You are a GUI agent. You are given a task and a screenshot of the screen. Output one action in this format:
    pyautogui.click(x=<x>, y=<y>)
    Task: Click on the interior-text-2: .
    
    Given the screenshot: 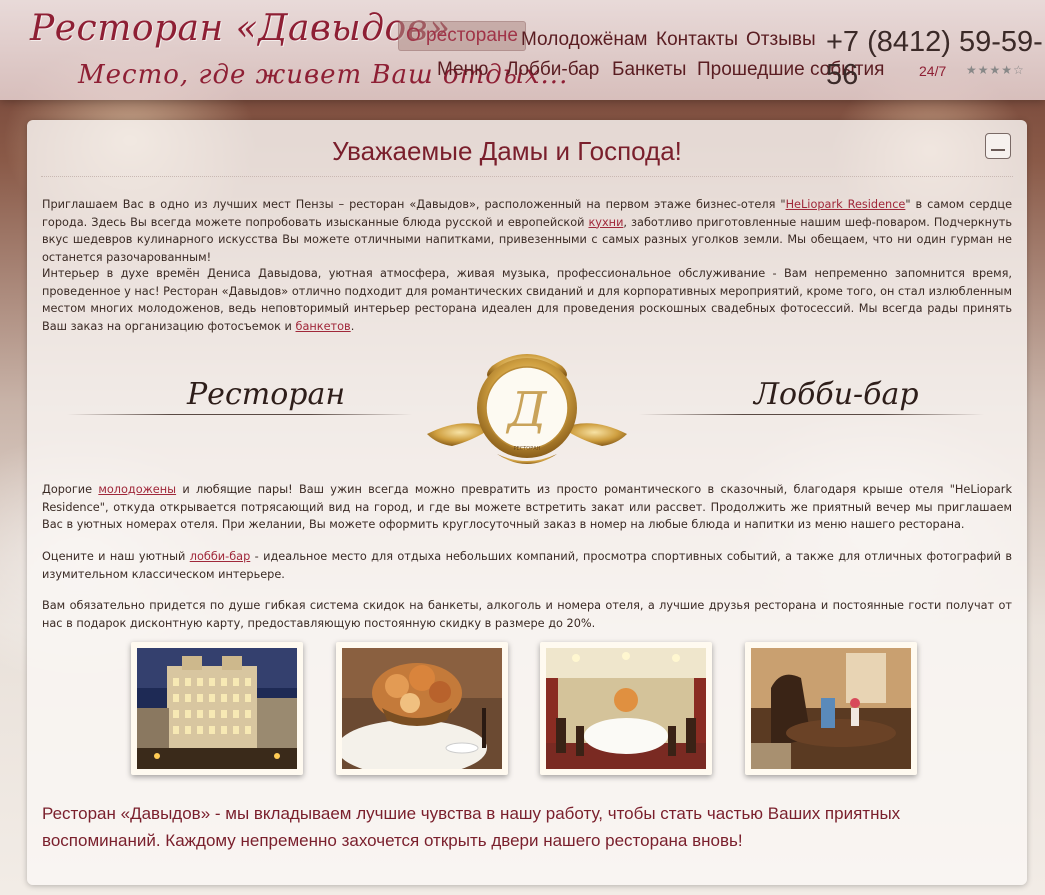 What is the action you would take?
    pyautogui.click(x=352, y=326)
    